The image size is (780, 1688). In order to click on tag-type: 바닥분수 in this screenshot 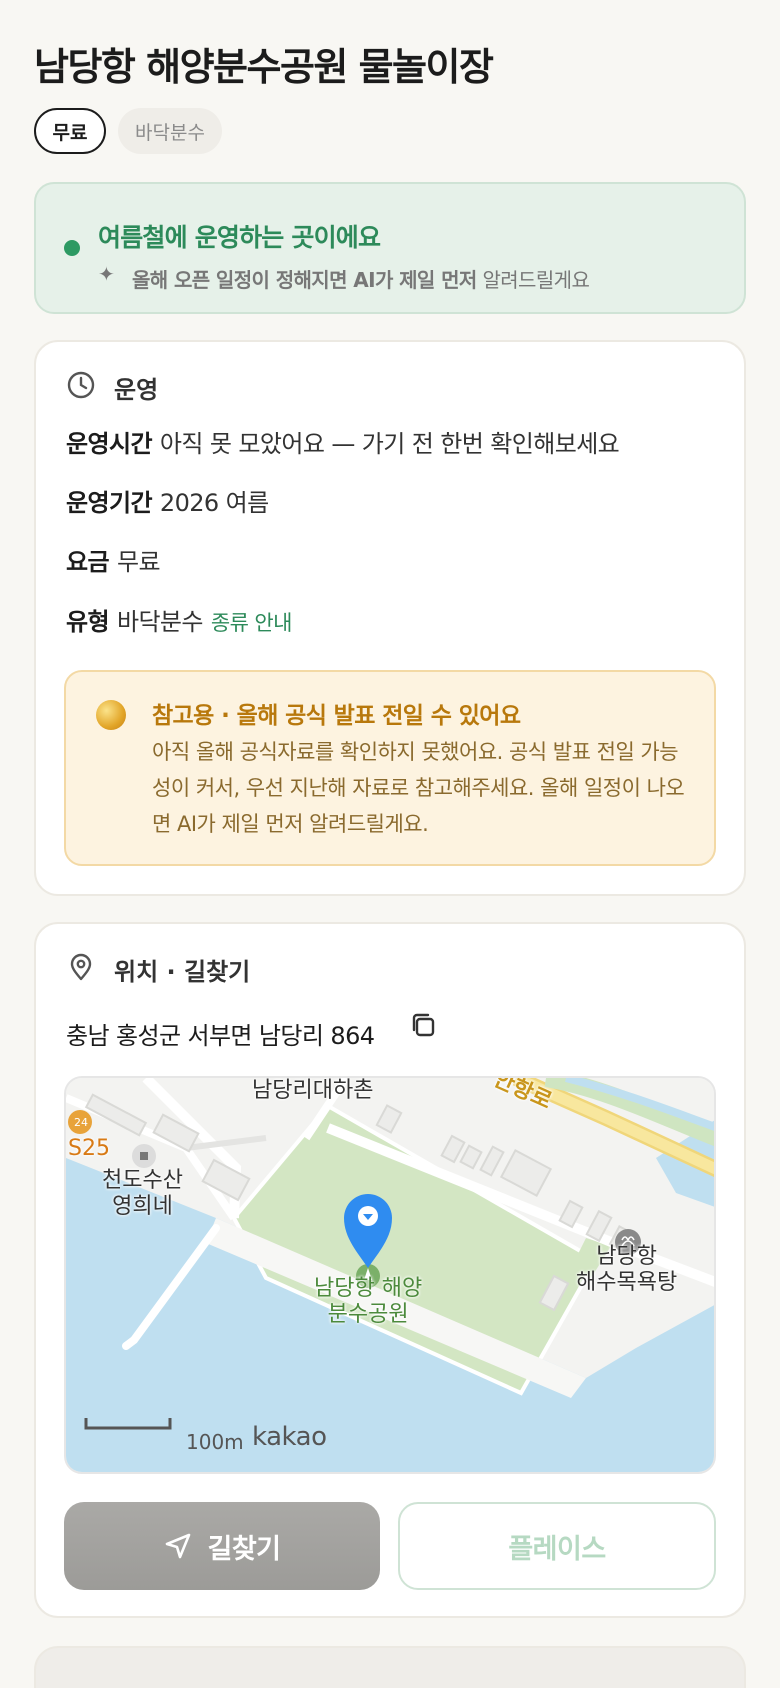, I will do `click(170, 131)`.